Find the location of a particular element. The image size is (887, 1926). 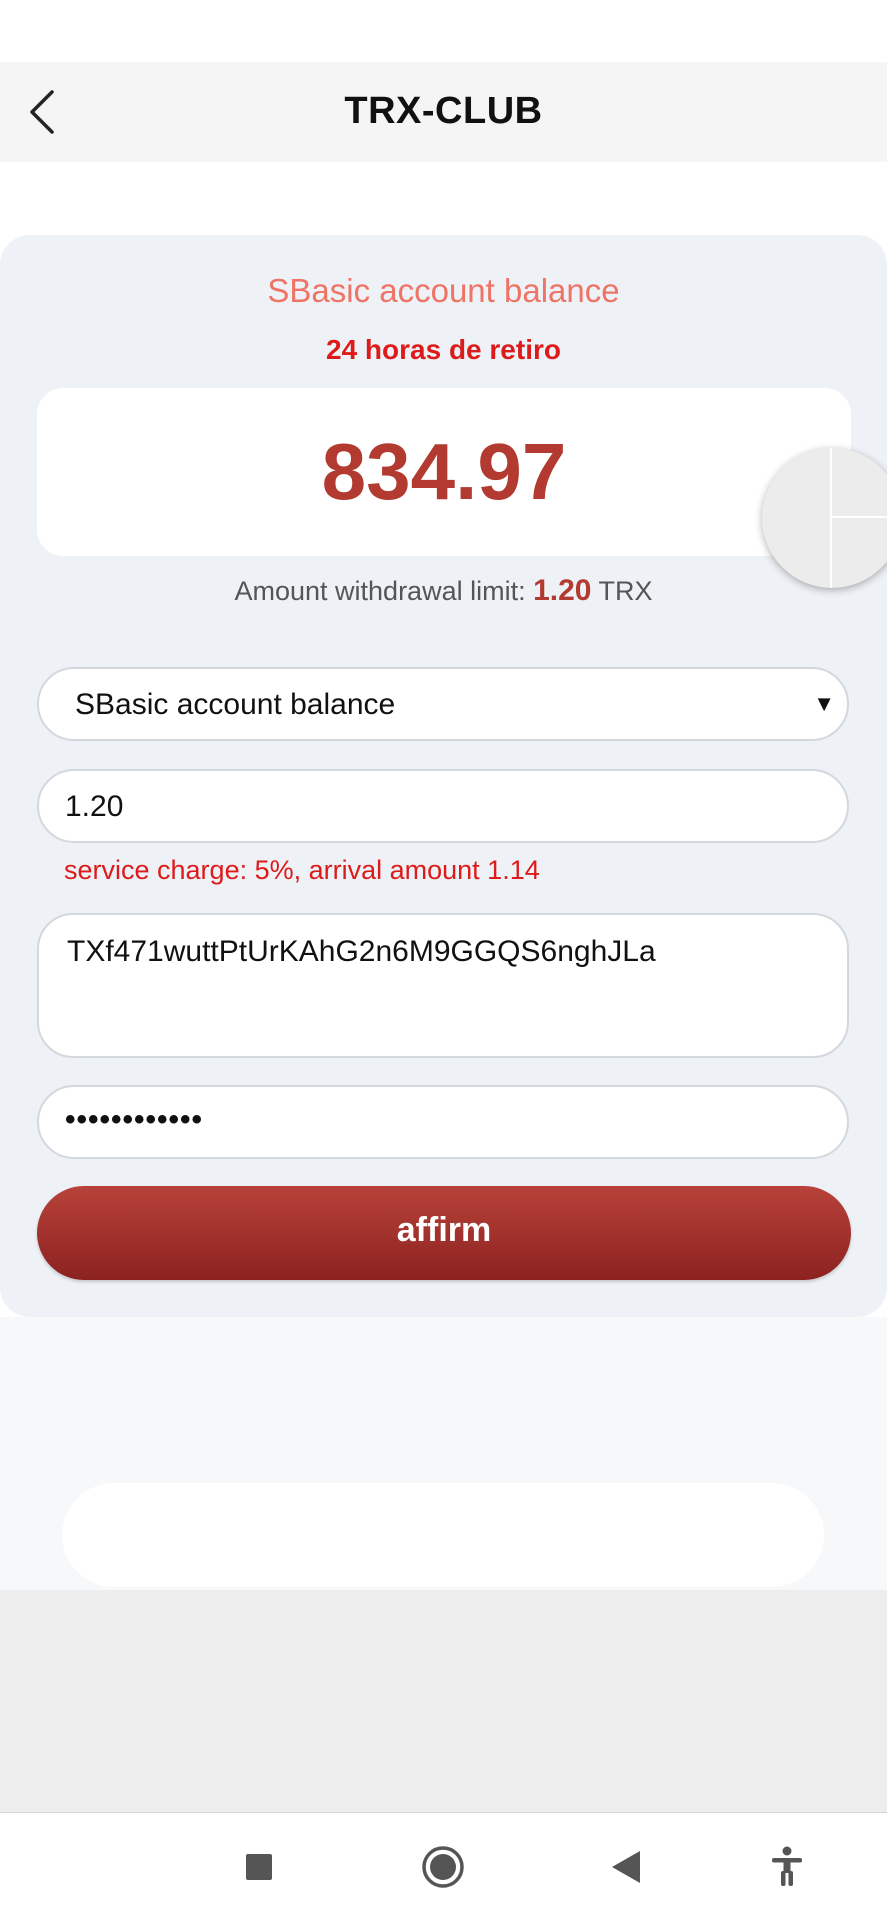

card-title: SBasic account balance is located at coordinates (443, 290).